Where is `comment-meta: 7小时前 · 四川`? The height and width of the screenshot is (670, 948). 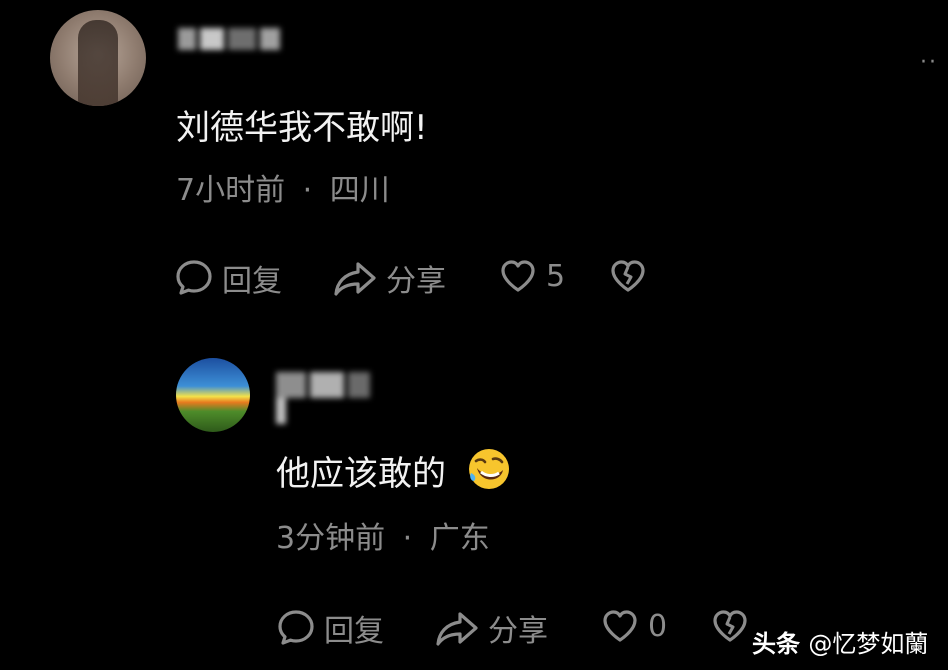
comment-meta: 7小时前 · 四川 is located at coordinates (283, 187).